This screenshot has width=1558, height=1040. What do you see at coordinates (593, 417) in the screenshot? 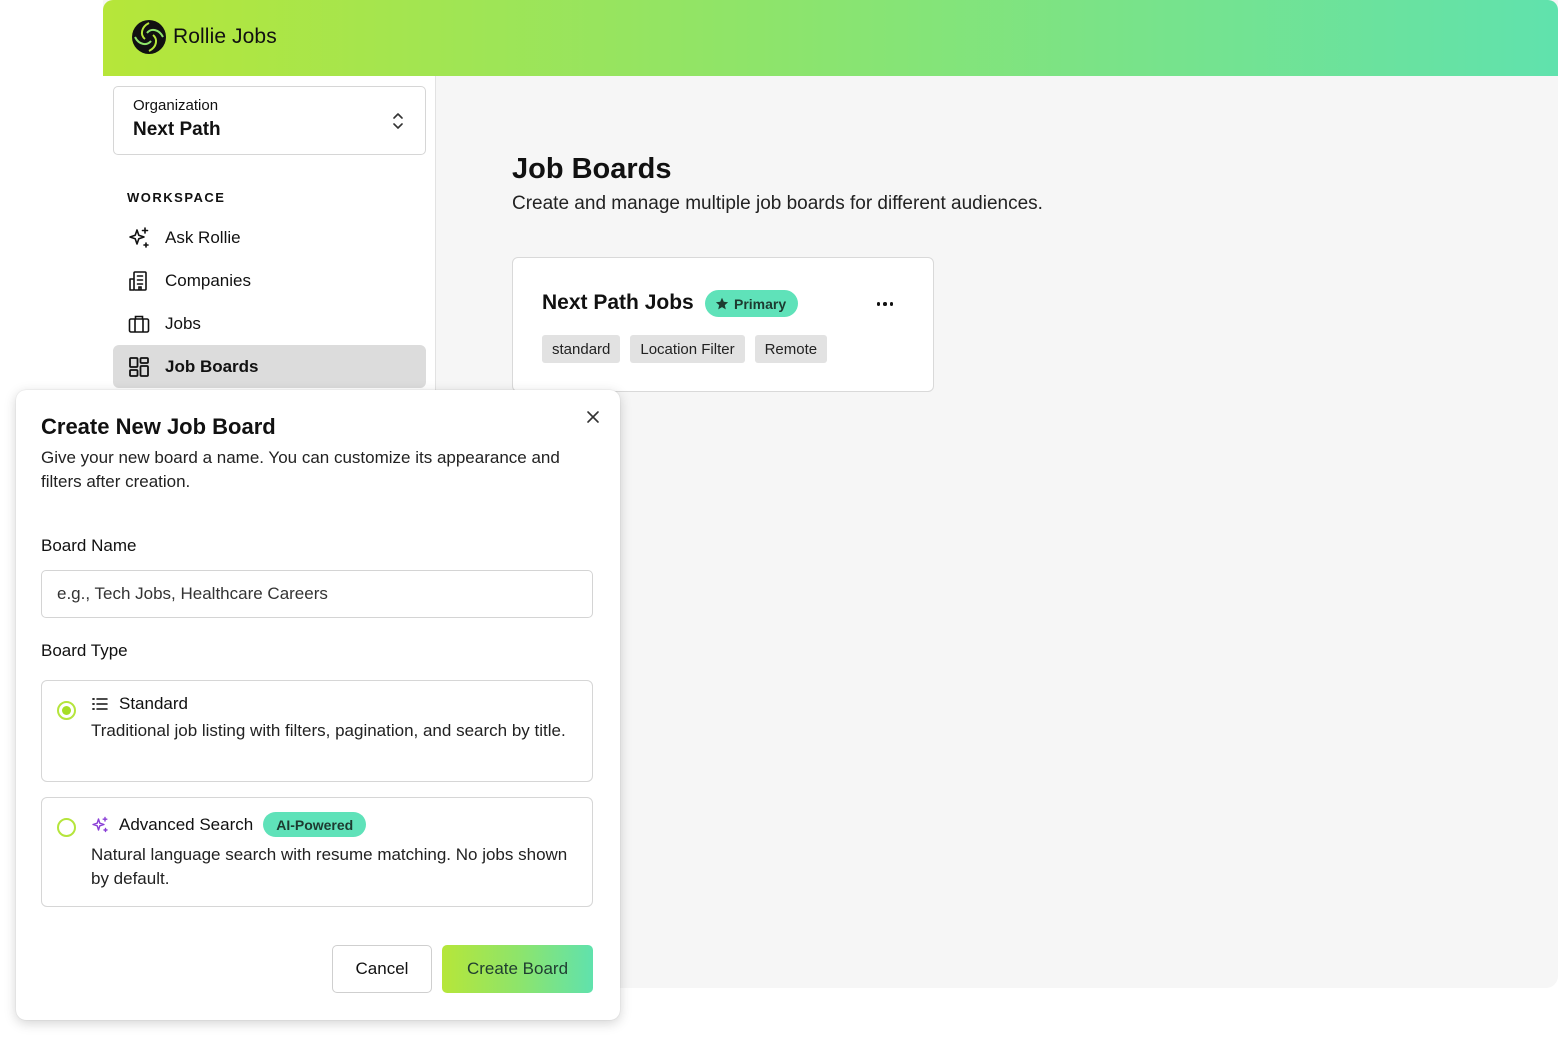
I see `close-icon` at bounding box center [593, 417].